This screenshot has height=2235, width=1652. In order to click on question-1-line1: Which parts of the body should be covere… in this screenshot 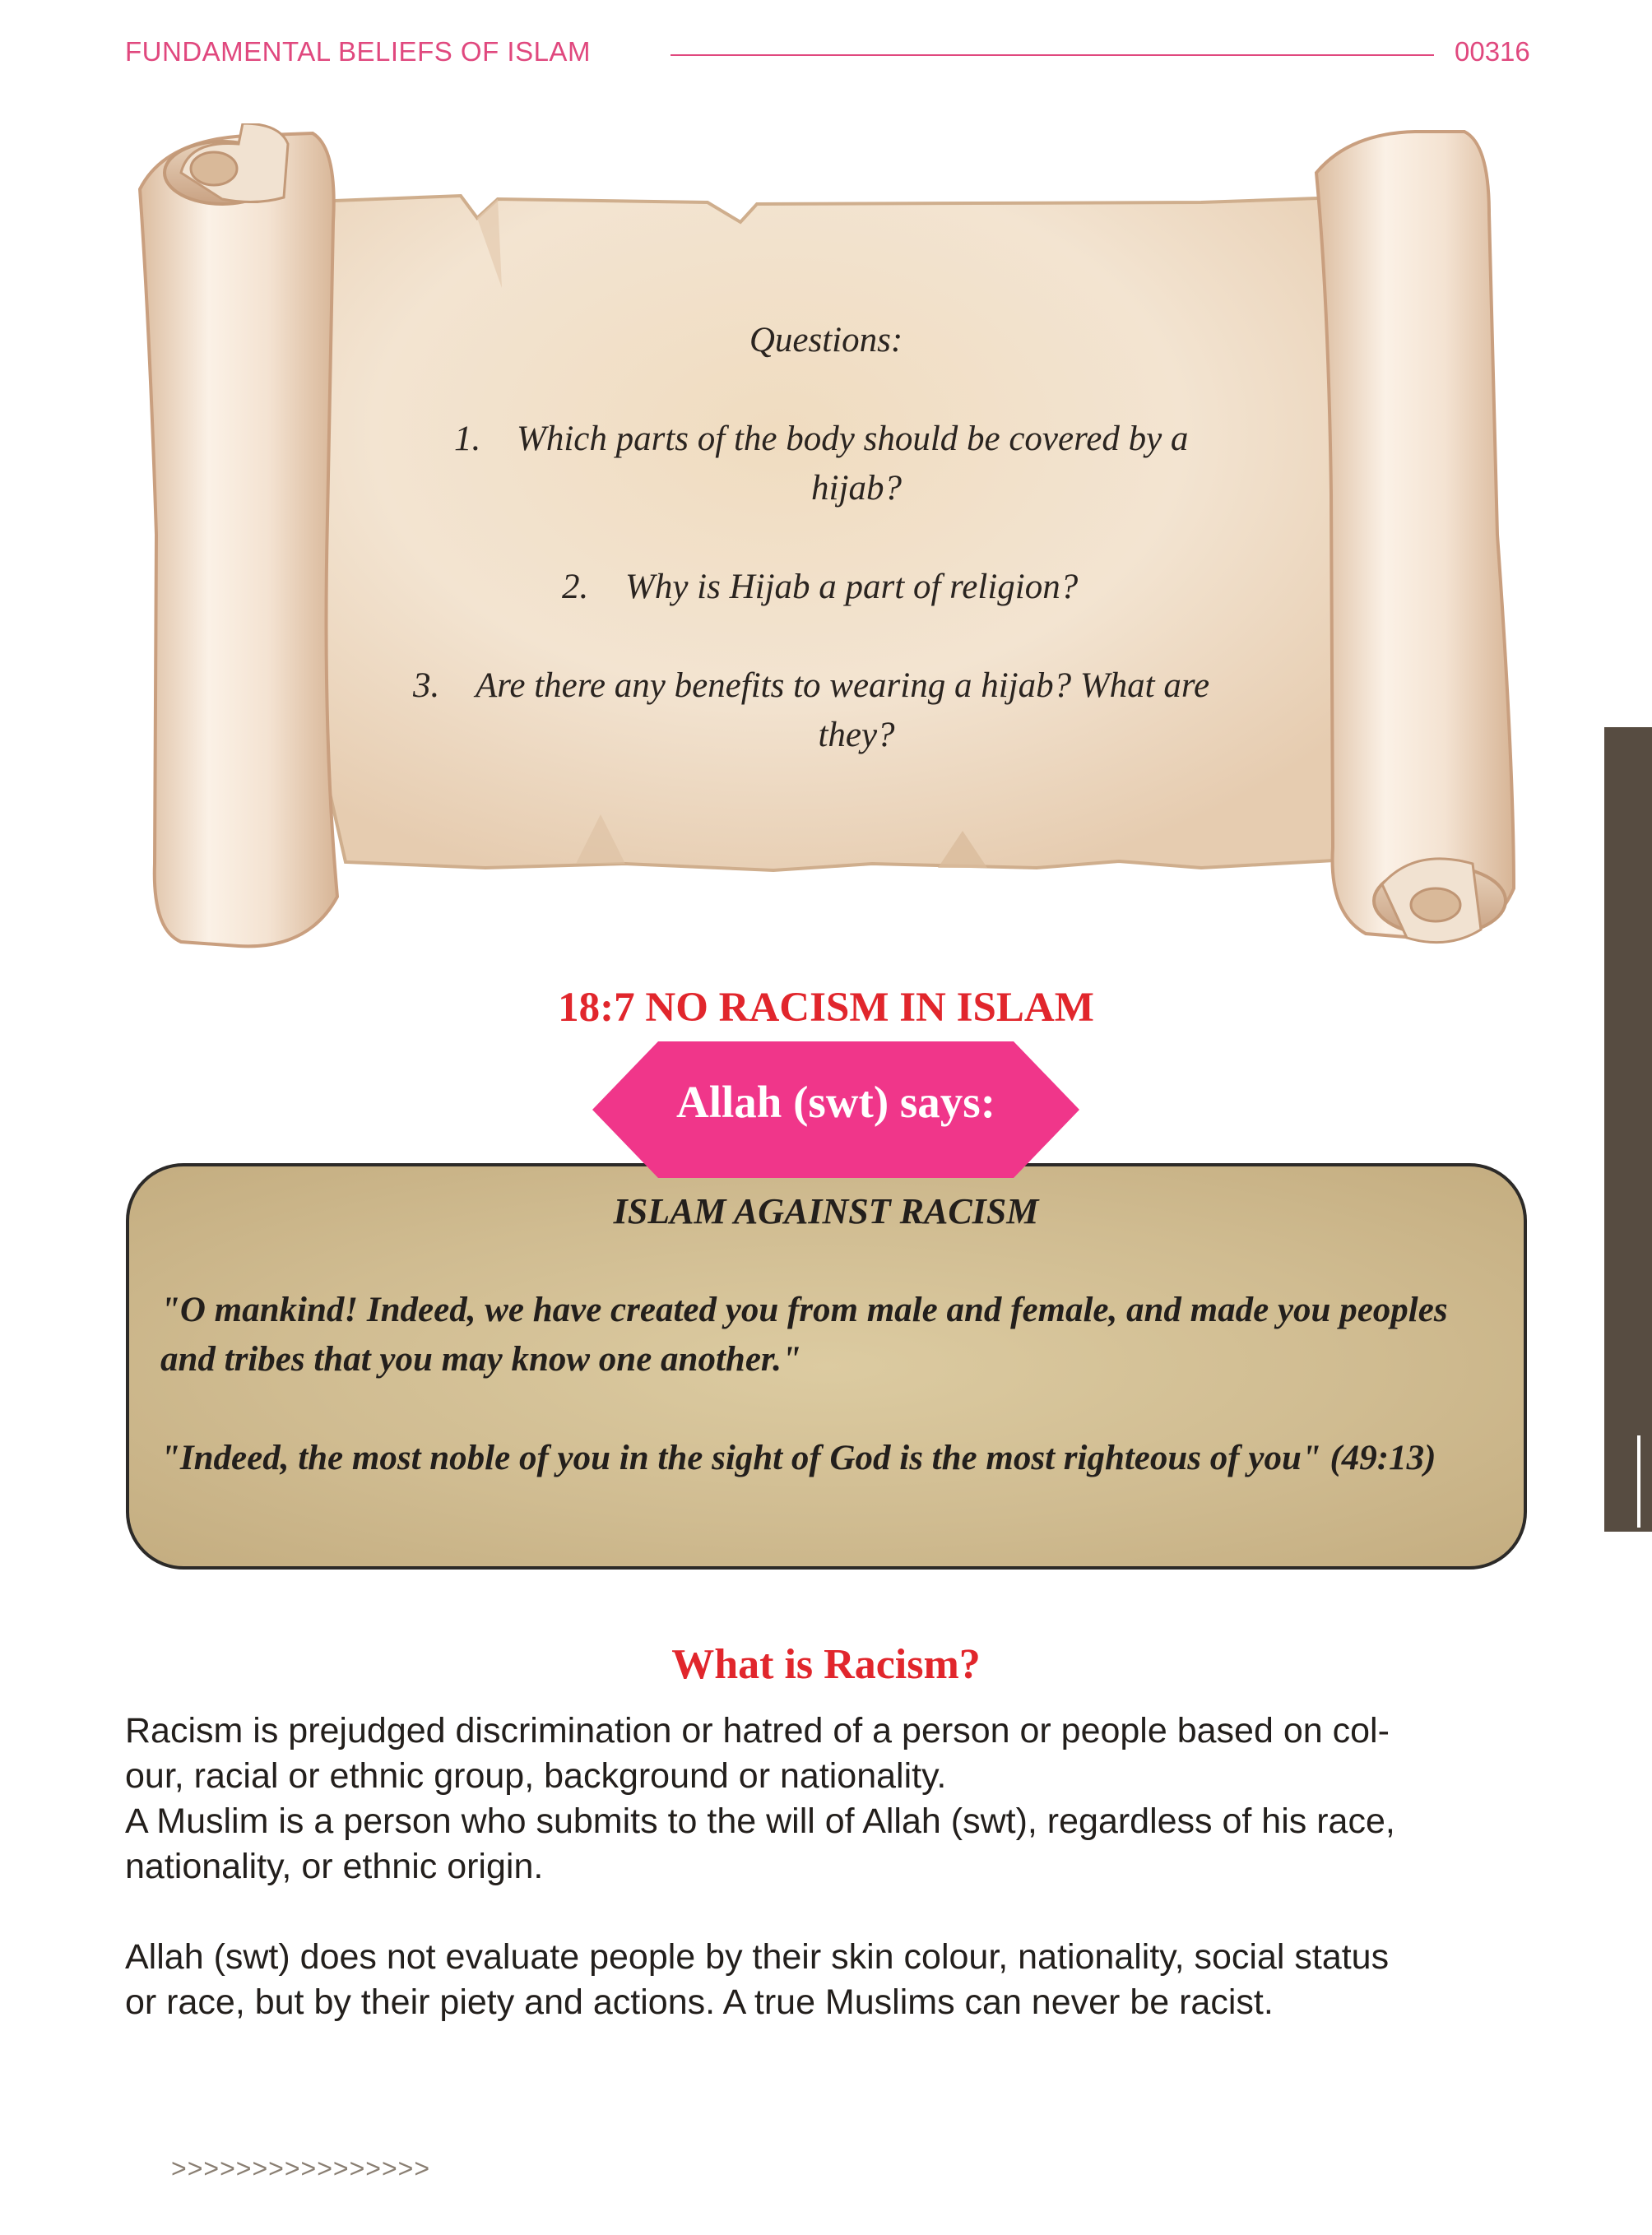, I will do `click(853, 439)`.